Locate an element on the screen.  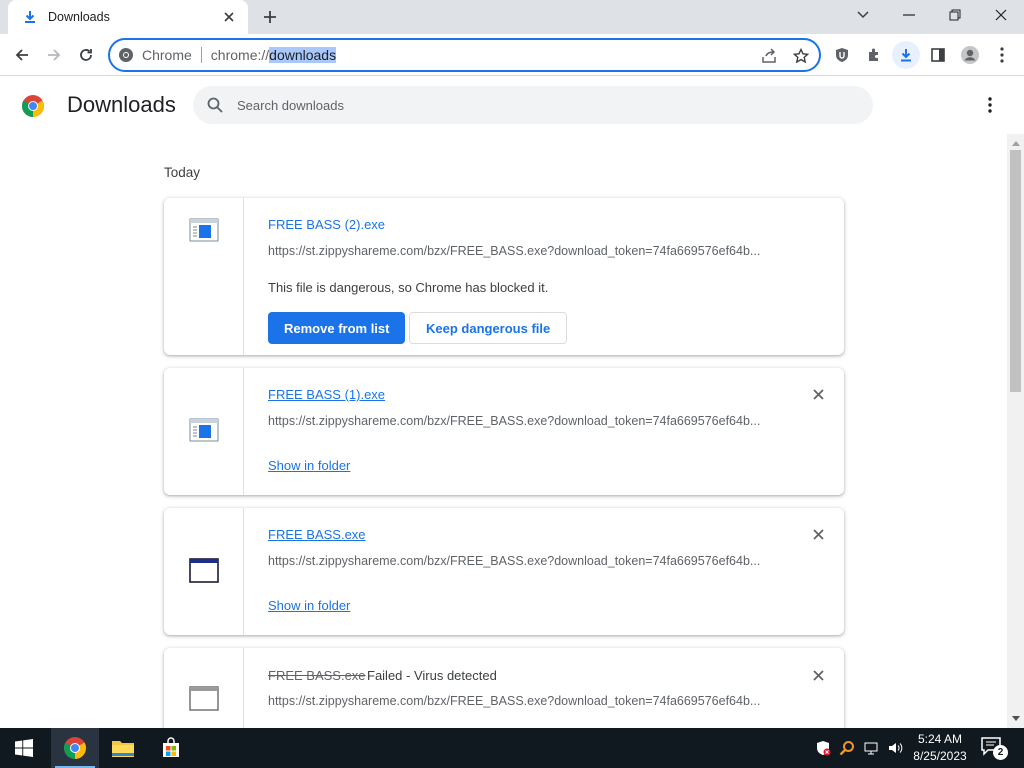
notification-count-badge: 2 is located at coordinates (1000, 752).